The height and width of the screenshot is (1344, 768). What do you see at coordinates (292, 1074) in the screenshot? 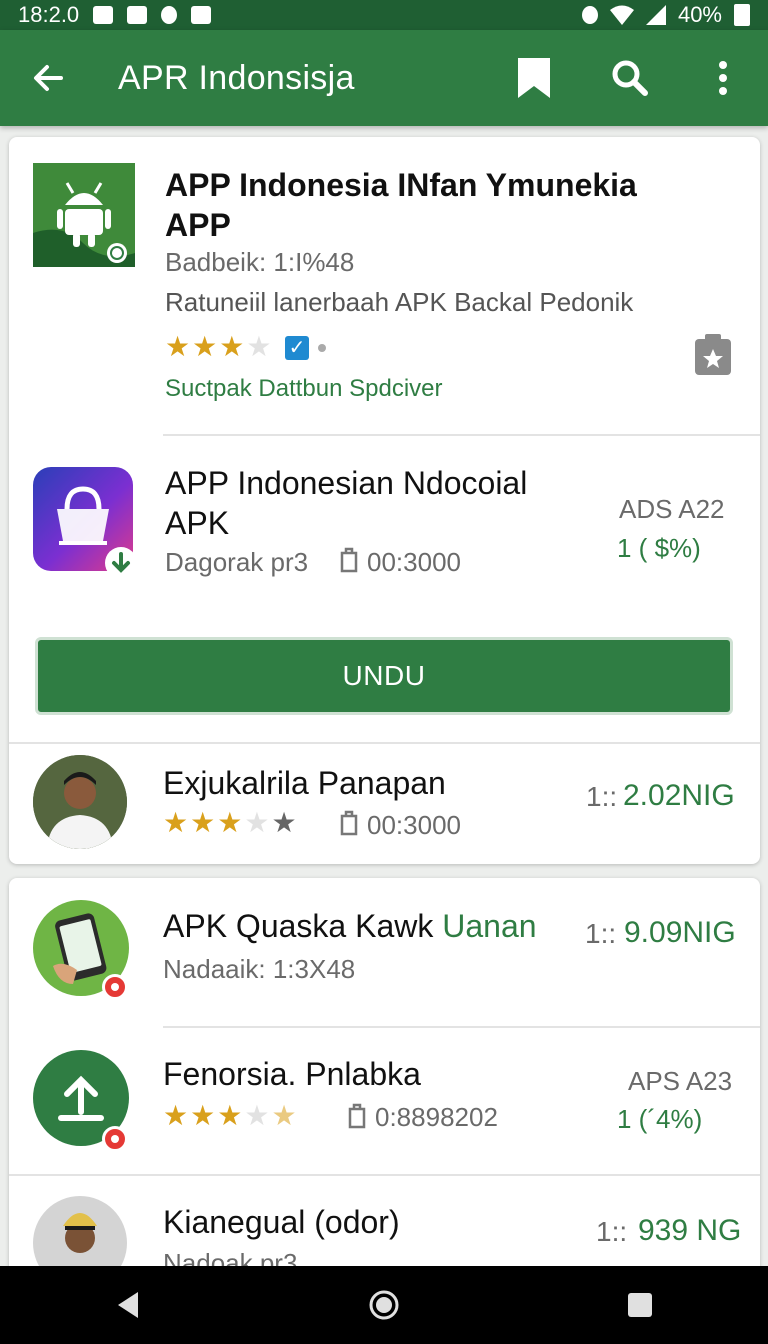
I see `app-title: Fenorsia. Pnlabka` at bounding box center [292, 1074].